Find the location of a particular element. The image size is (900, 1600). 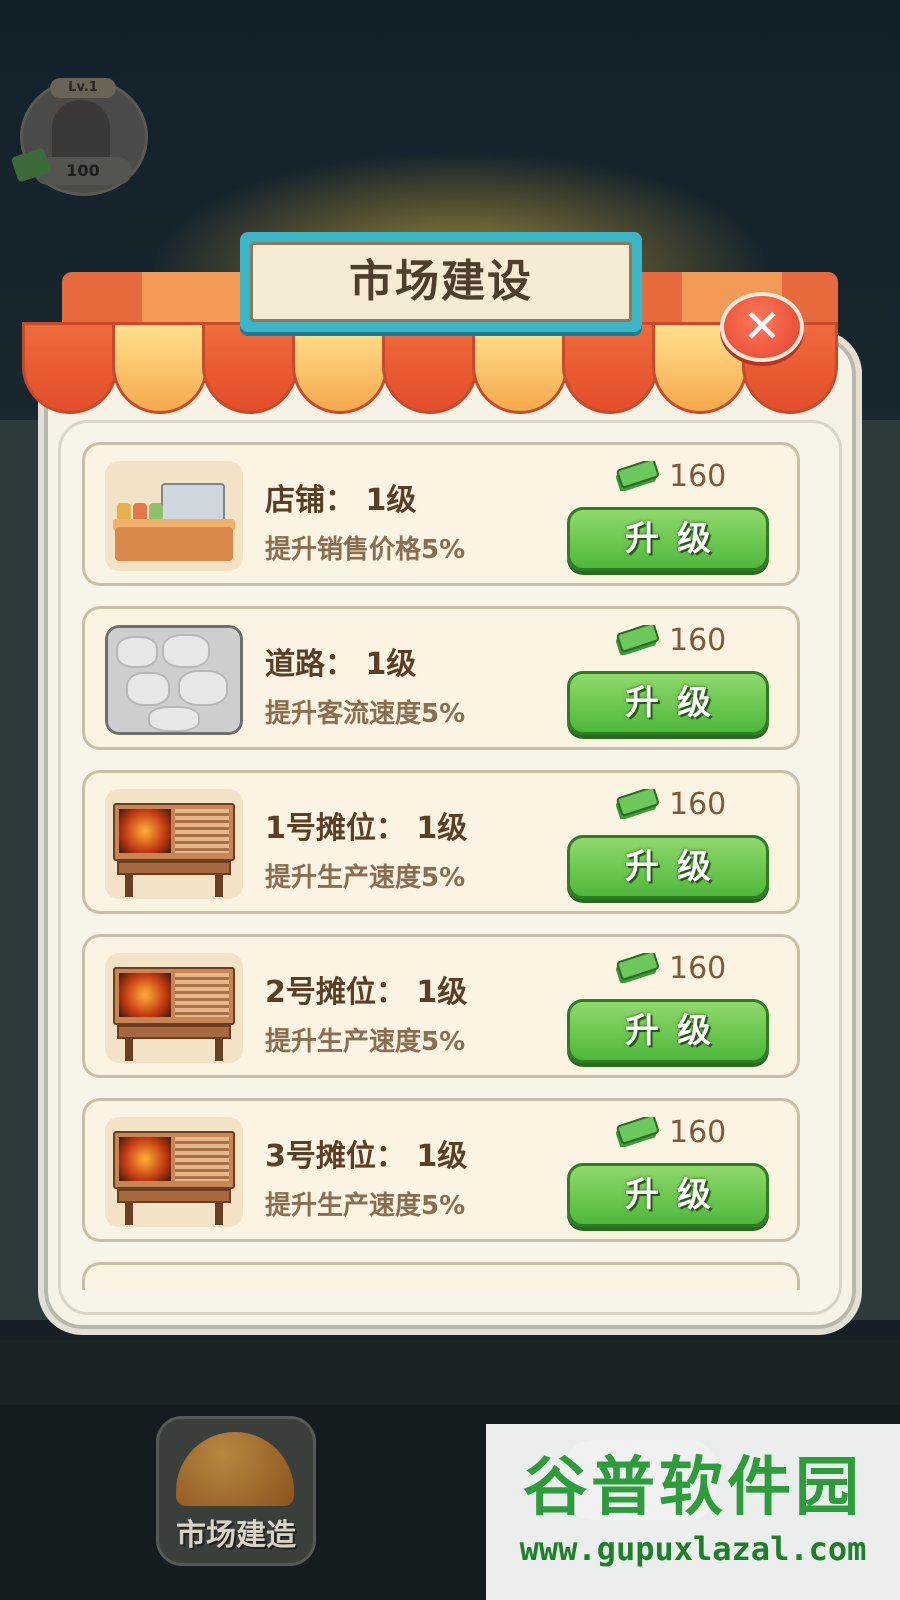

player-level-badge: Lv.1 is located at coordinates (83, 88).